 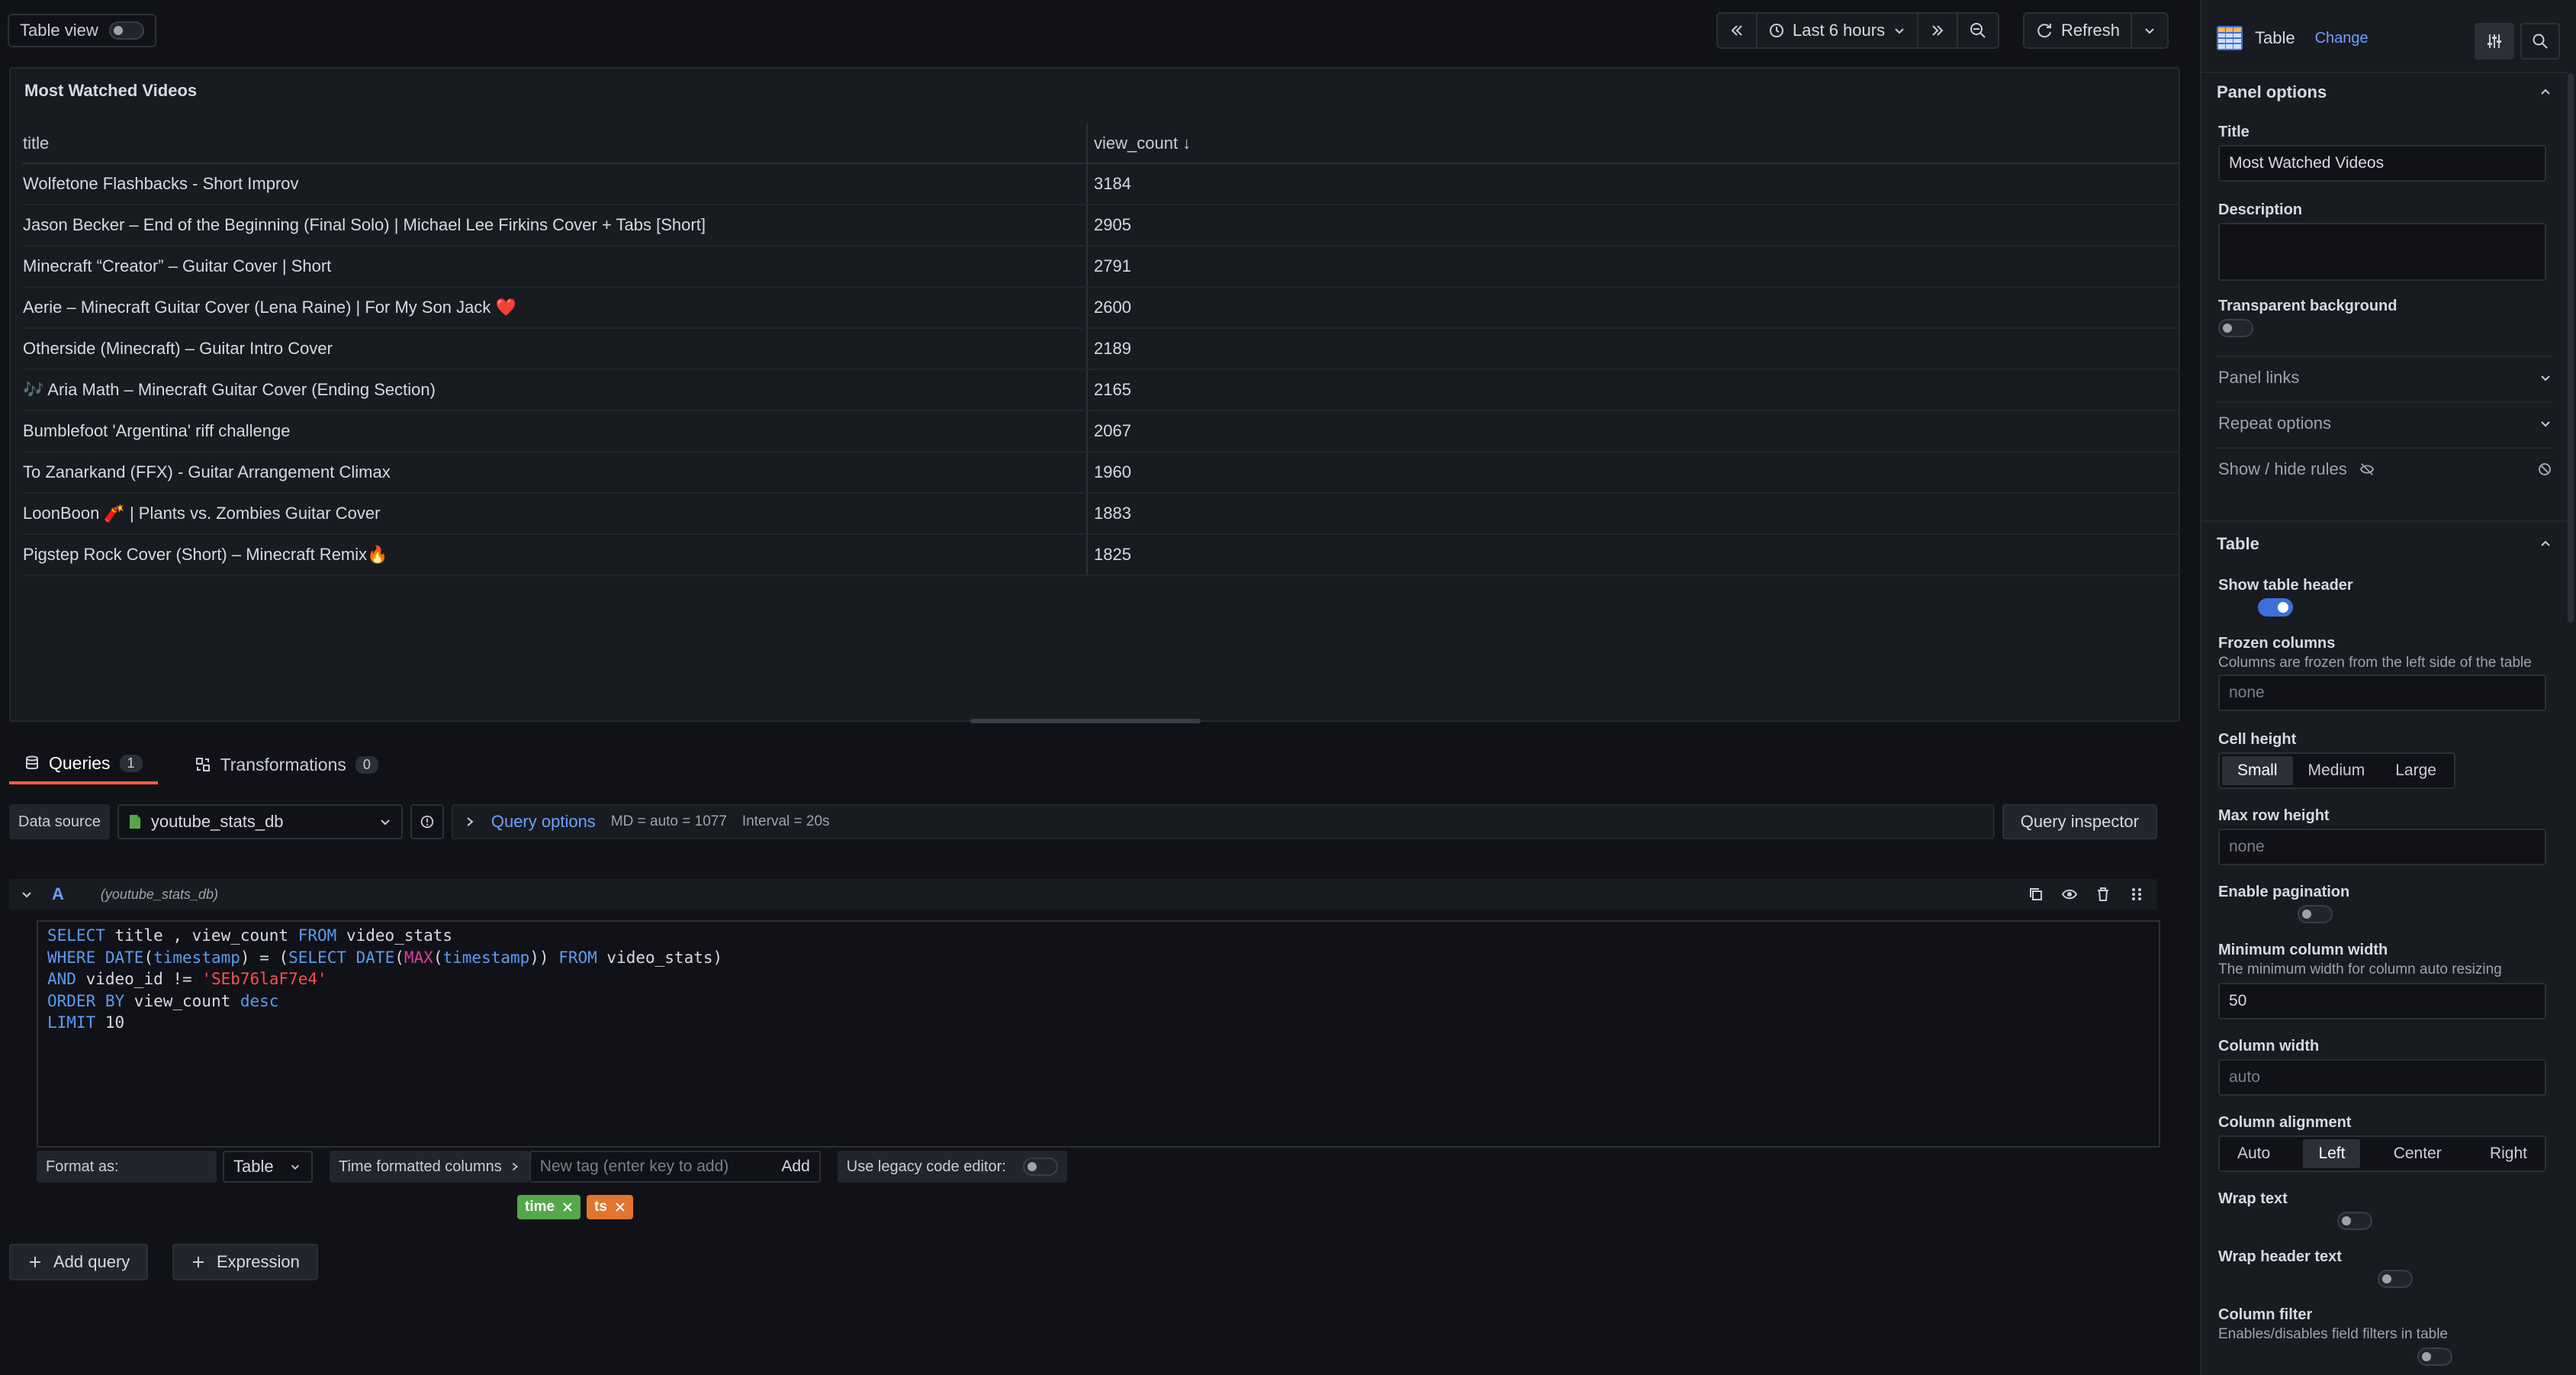 What do you see at coordinates (2382, 1077) in the screenshot?
I see `column-width-input: auto` at bounding box center [2382, 1077].